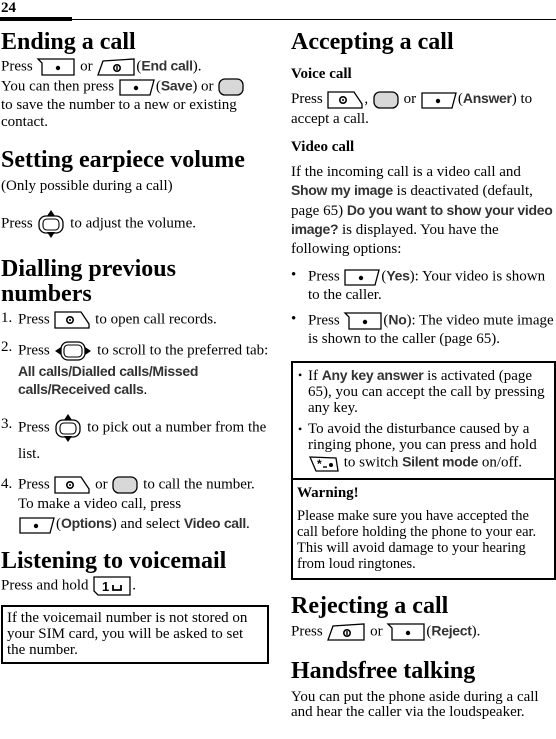  What do you see at coordinates (278, 19) in the screenshot?
I see `header-rule` at bounding box center [278, 19].